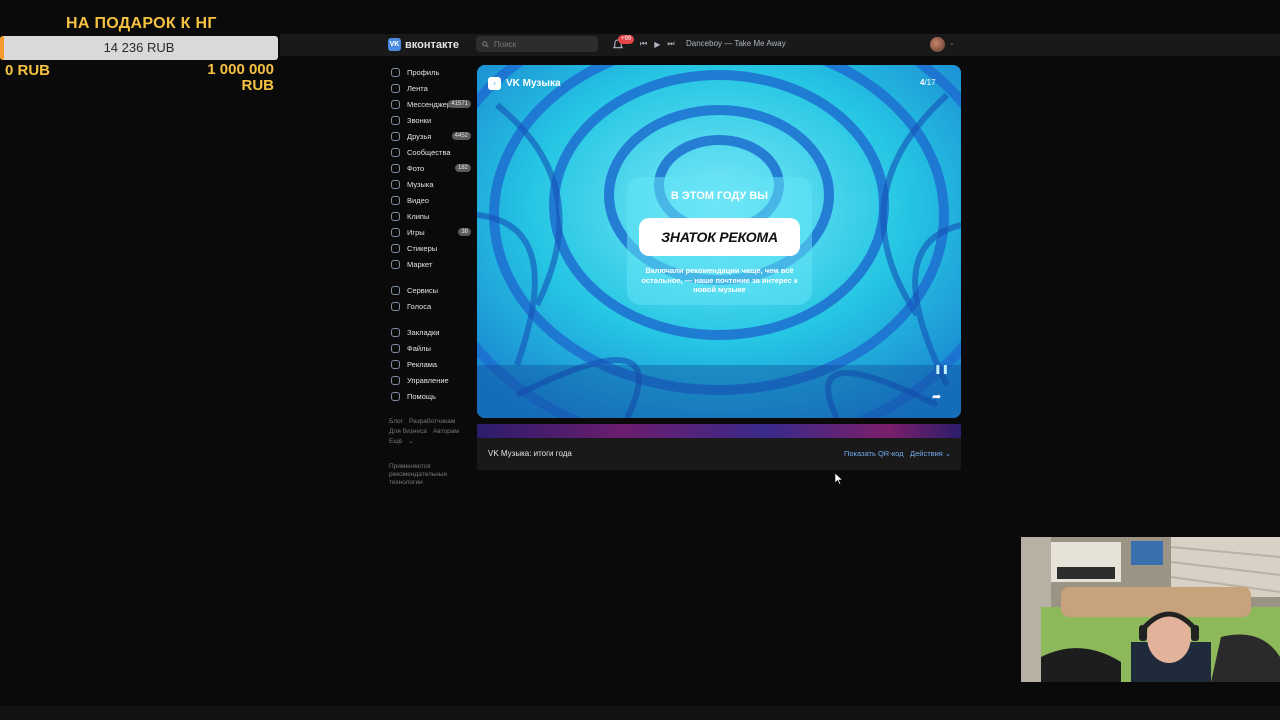  I want to click on sidebar-item-label: Помощь, so click(421, 396).